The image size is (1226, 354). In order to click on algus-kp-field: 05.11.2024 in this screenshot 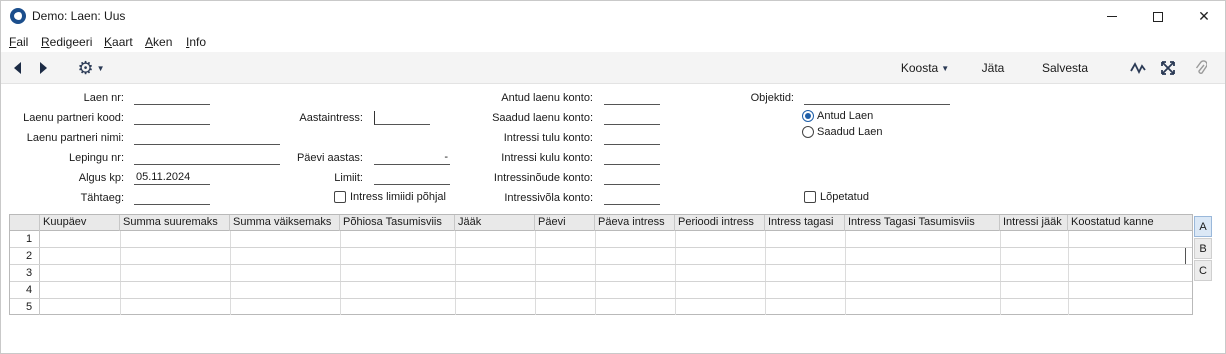, I will do `click(172, 178)`.